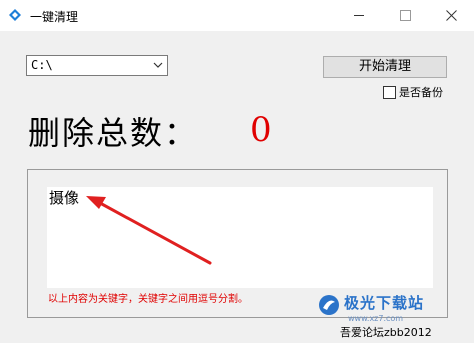 This screenshot has width=474, height=343. What do you see at coordinates (113, 133) in the screenshot?
I see `total-deleted-label: 删除总数：` at bounding box center [113, 133].